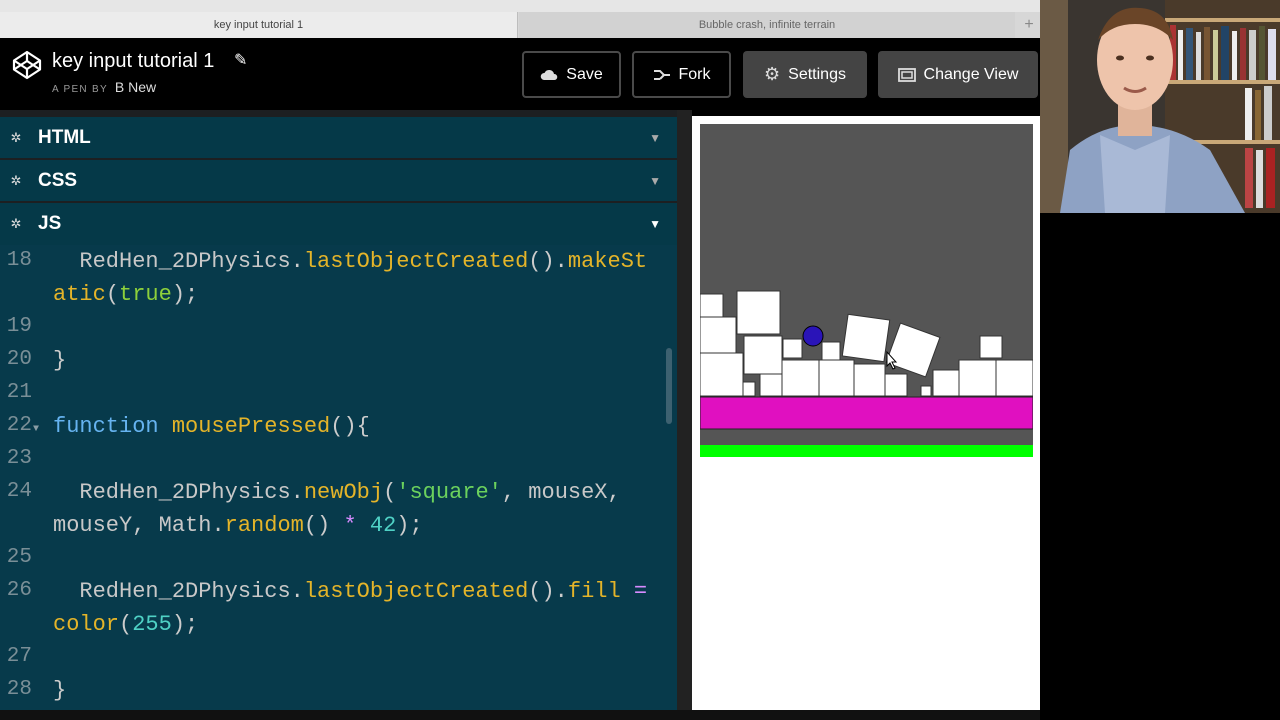 The height and width of the screenshot is (720, 1280). Describe the element at coordinates (80, 89) in the screenshot. I see `pen-by-label: A PEN BY` at that location.